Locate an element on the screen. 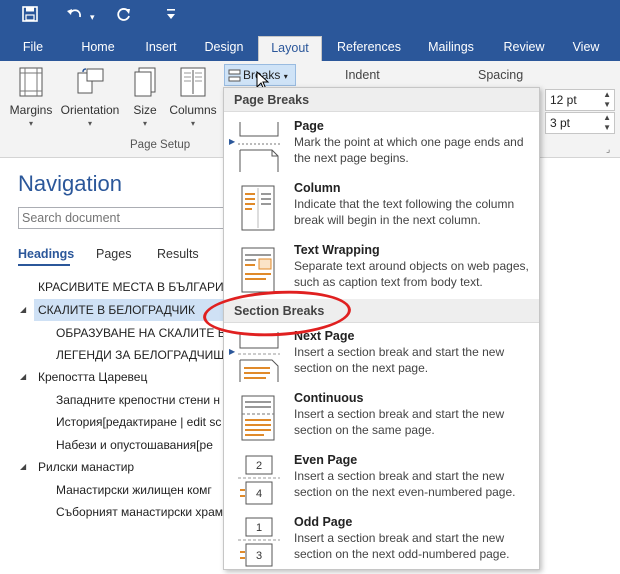 Image resolution: width=620 pixels, height=574 pixels. svg-text: 3 is located at coordinates (259, 556).